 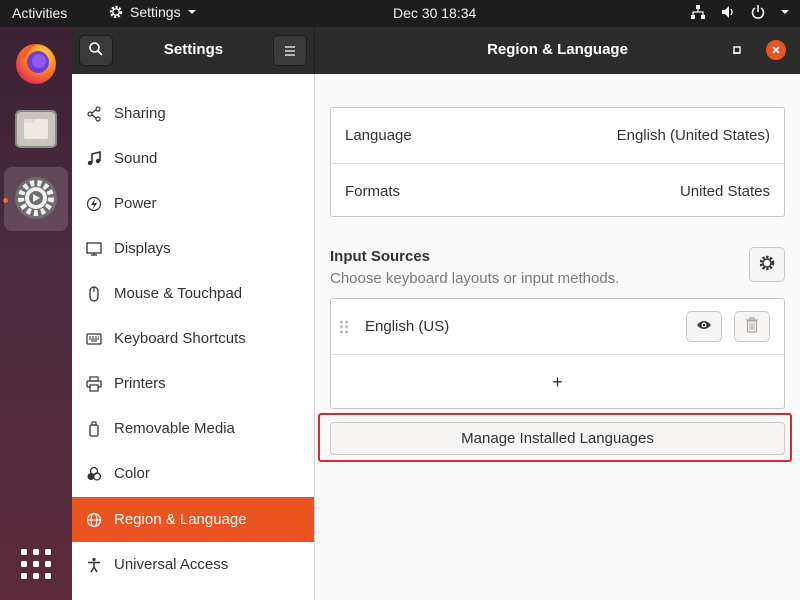 I want to click on manage-installed-languages-button: Manage Installed Languages, so click(x=557, y=438).